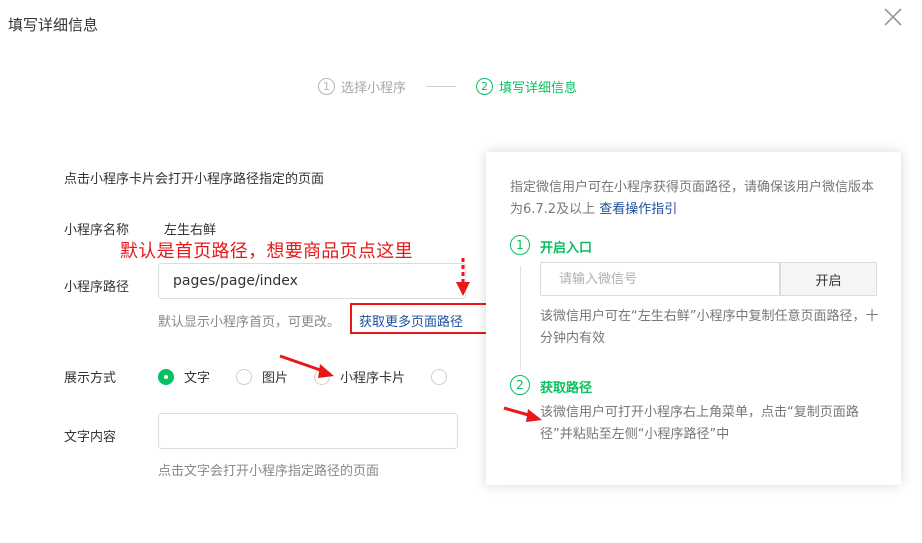 The width and height of the screenshot is (922, 543). Describe the element at coordinates (419, 318) in the screenshot. I see `get-more-paths-link: 获取更多页面路径` at that location.